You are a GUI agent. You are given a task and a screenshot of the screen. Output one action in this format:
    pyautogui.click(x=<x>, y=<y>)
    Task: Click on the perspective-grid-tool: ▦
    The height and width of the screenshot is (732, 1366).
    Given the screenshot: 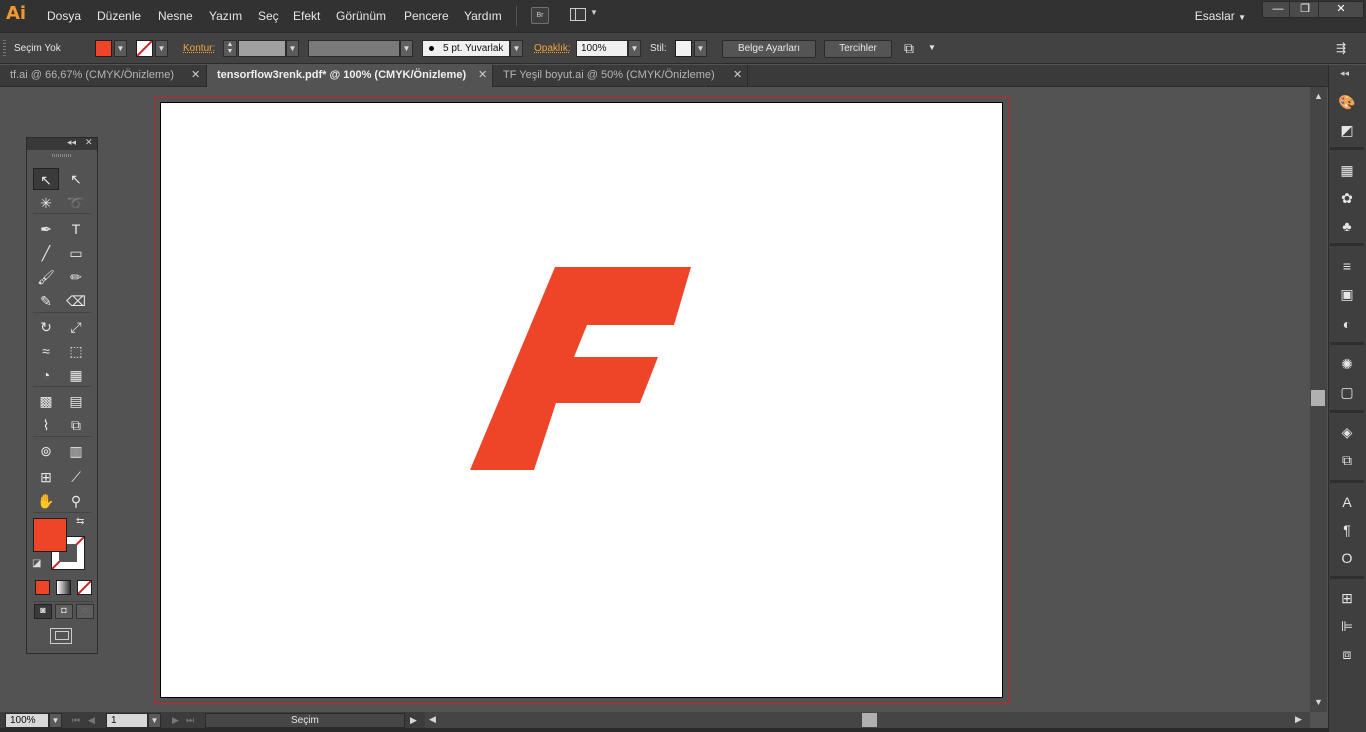 What is the action you would take?
    pyautogui.click(x=76, y=375)
    